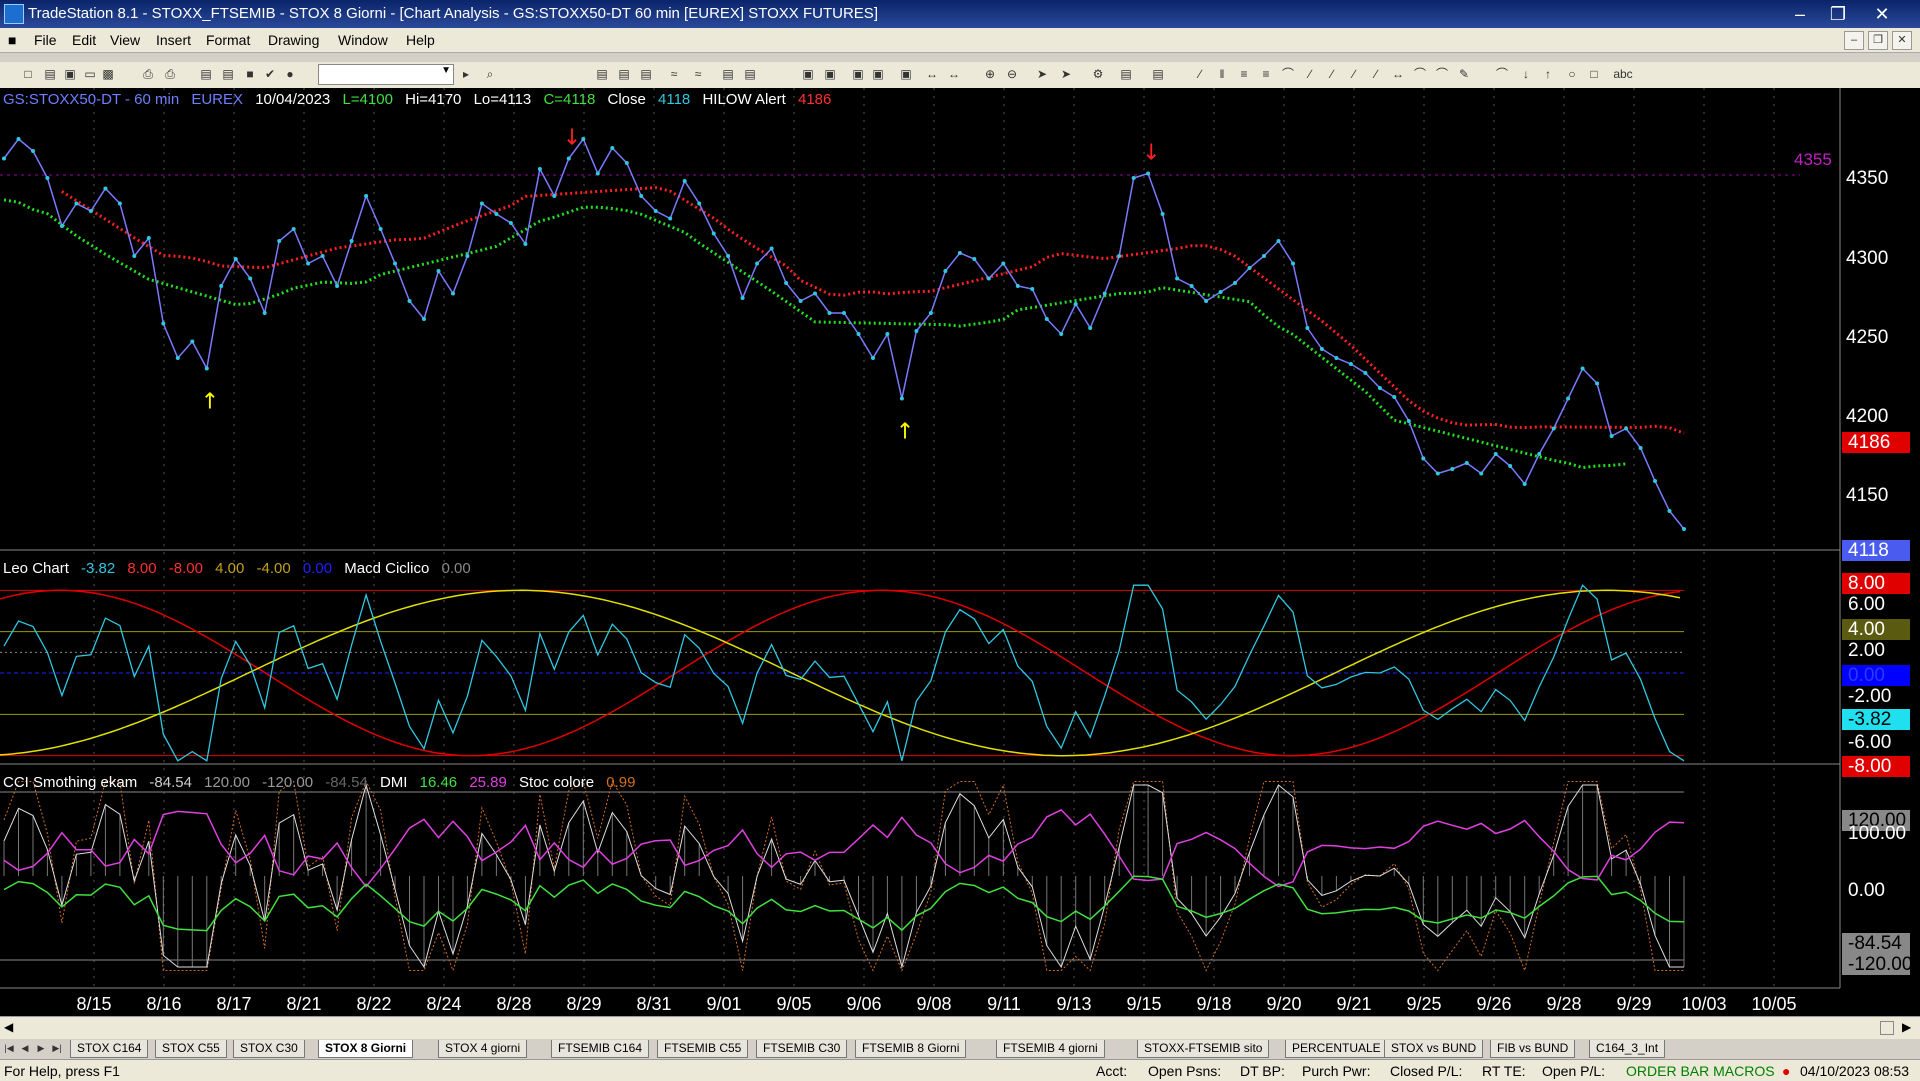  What do you see at coordinates (960, 1027) in the screenshot?
I see `horizontal-scrollbar: ◀ ▶` at bounding box center [960, 1027].